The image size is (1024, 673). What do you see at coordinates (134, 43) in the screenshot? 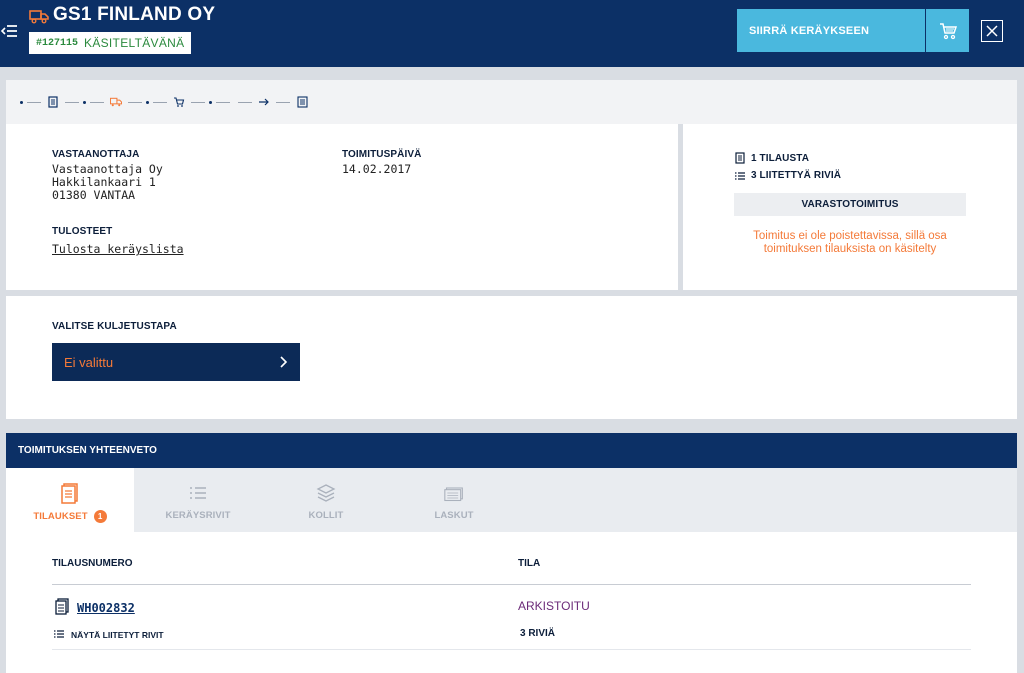
I see `status-text: KÄSITELTÄVÄNÄ` at bounding box center [134, 43].